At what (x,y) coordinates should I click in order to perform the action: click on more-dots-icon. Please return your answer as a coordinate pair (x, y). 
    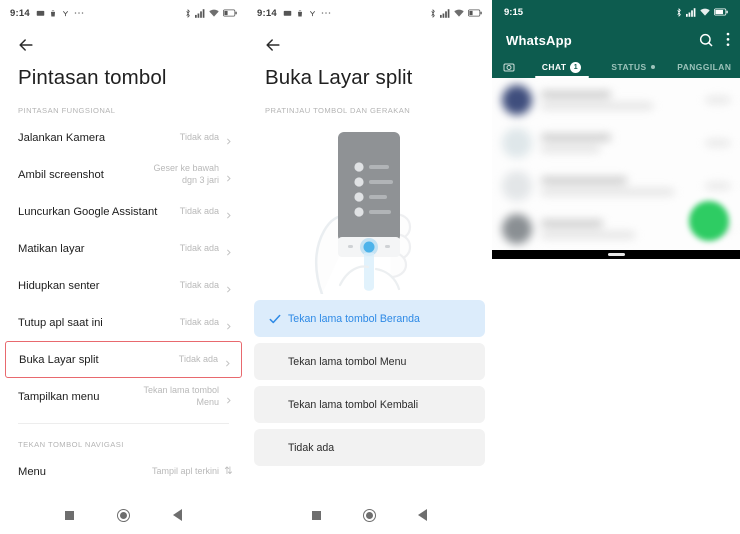
    Looking at the image, I should click on (79, 13).